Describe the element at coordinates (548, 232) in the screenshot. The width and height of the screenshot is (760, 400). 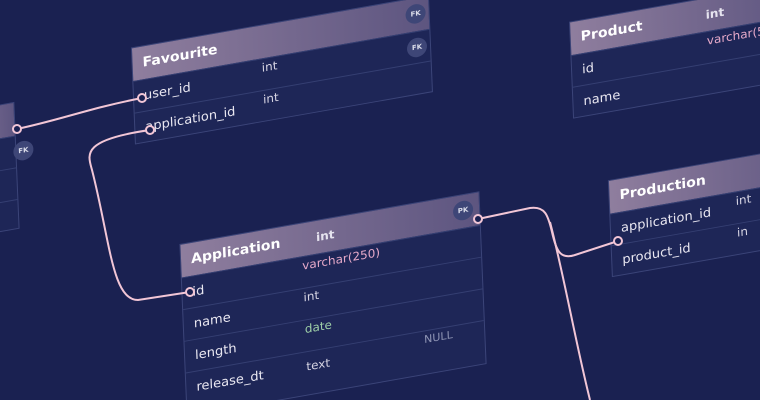
I see `link-application-production` at that location.